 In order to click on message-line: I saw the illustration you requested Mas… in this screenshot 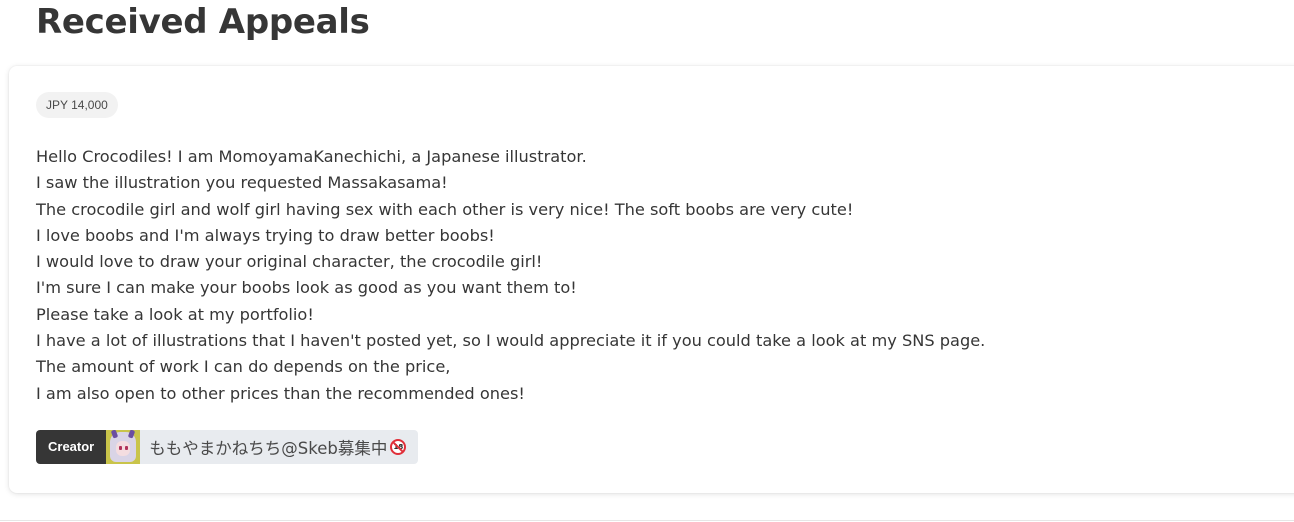, I will do `click(242, 183)`.